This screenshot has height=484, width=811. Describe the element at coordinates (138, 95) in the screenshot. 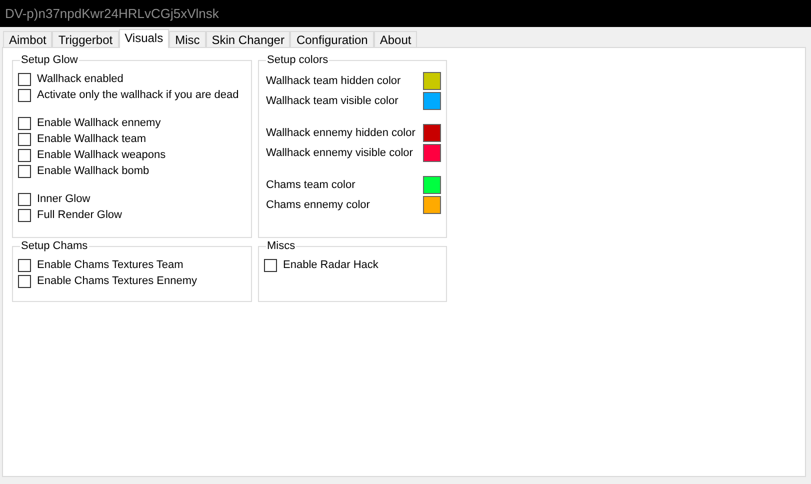

I see `checkbox-label: Activate only the wallhack if you are dead` at that location.